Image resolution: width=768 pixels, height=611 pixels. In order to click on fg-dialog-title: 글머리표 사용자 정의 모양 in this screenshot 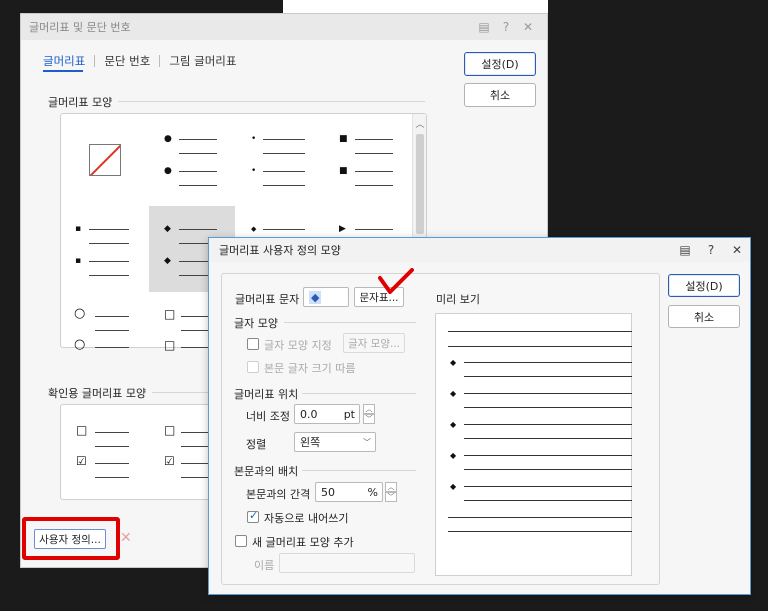, I will do `click(280, 250)`.